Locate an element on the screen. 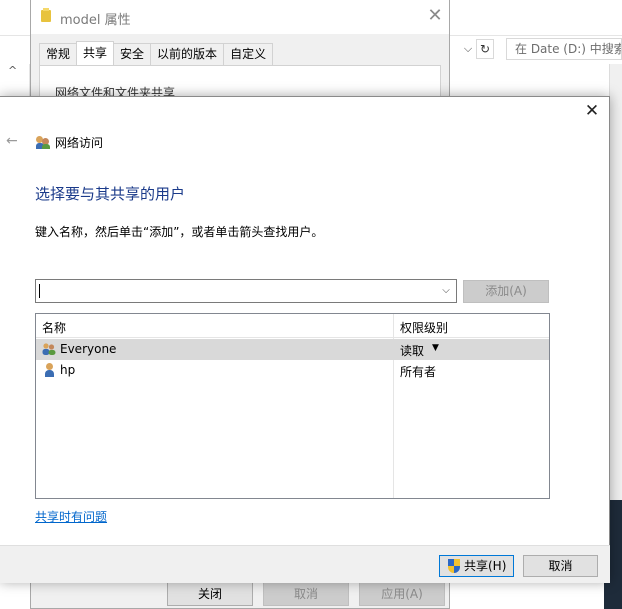 Image resolution: width=622 pixels, height=609 pixels. user-group-icon is located at coordinates (49, 349).